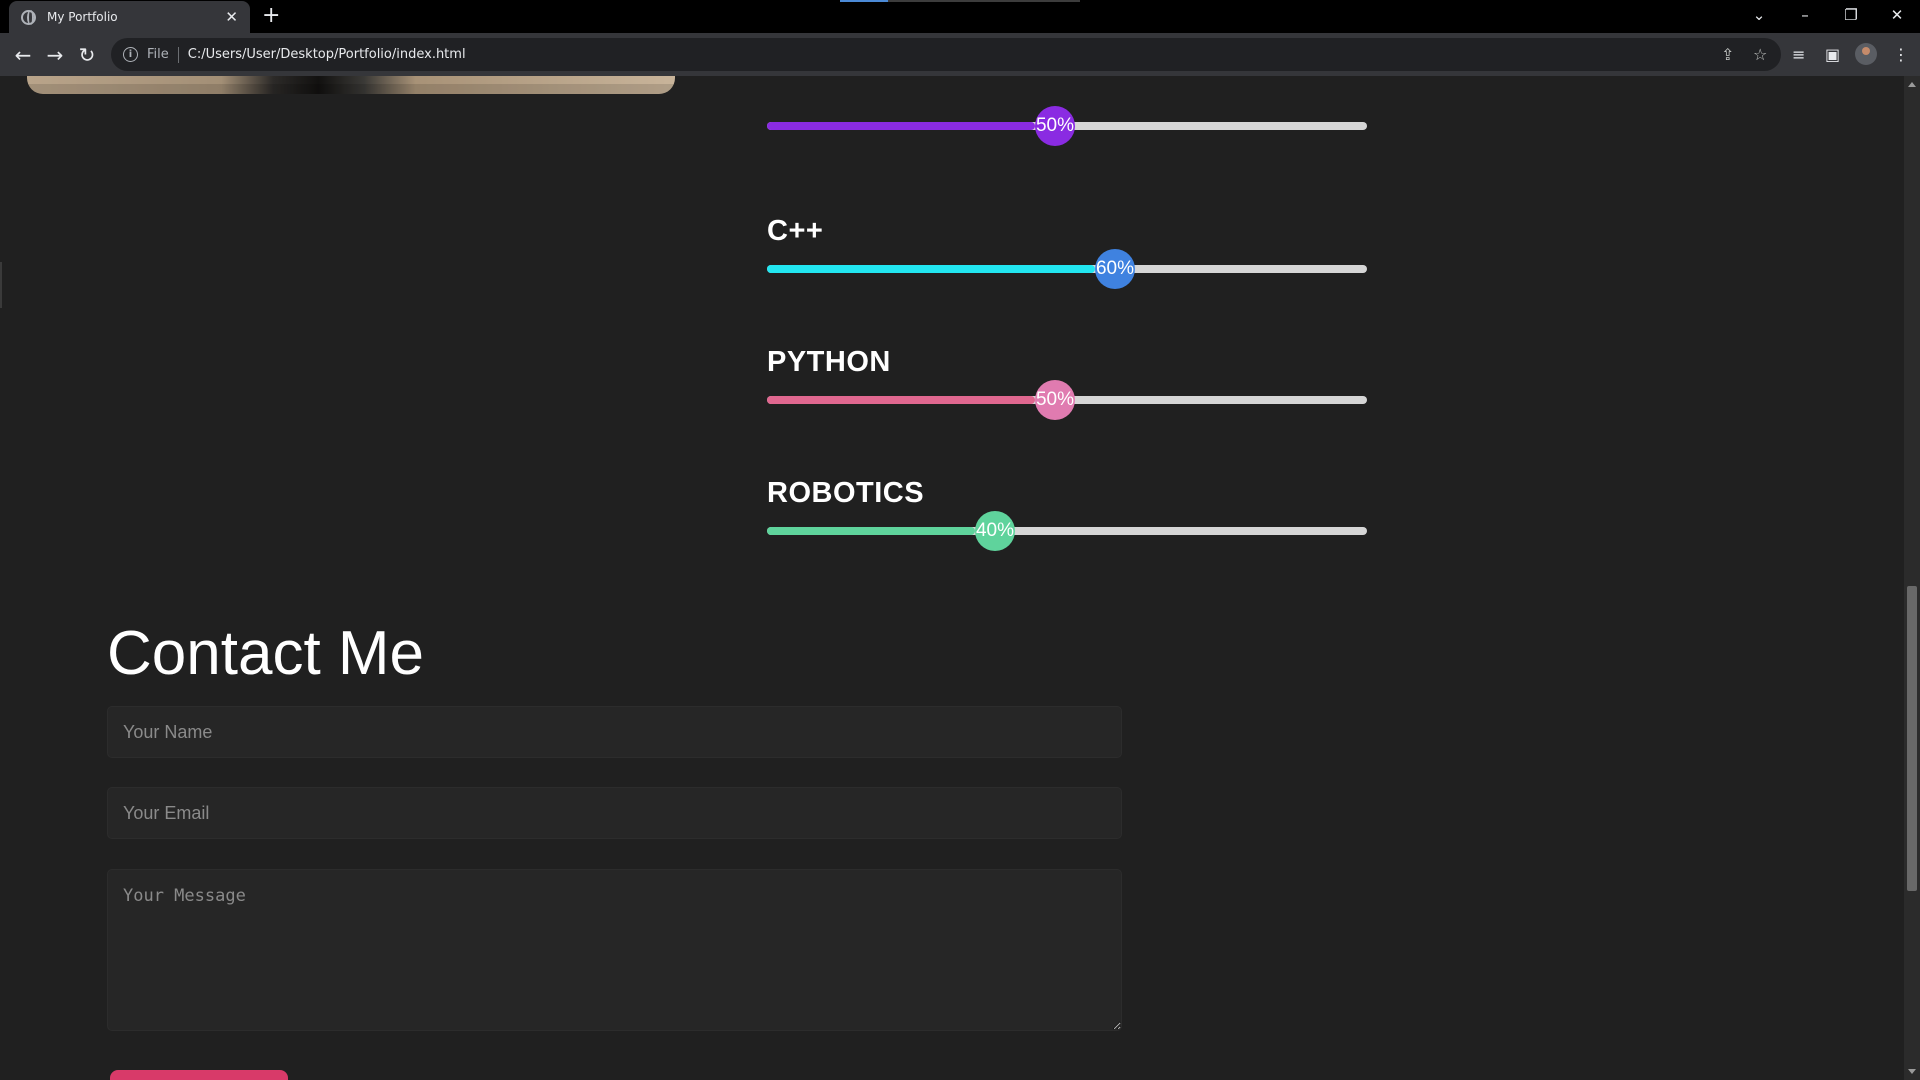  Describe the element at coordinates (995, 531) in the screenshot. I see `skill-percent-badge: 40%` at that location.